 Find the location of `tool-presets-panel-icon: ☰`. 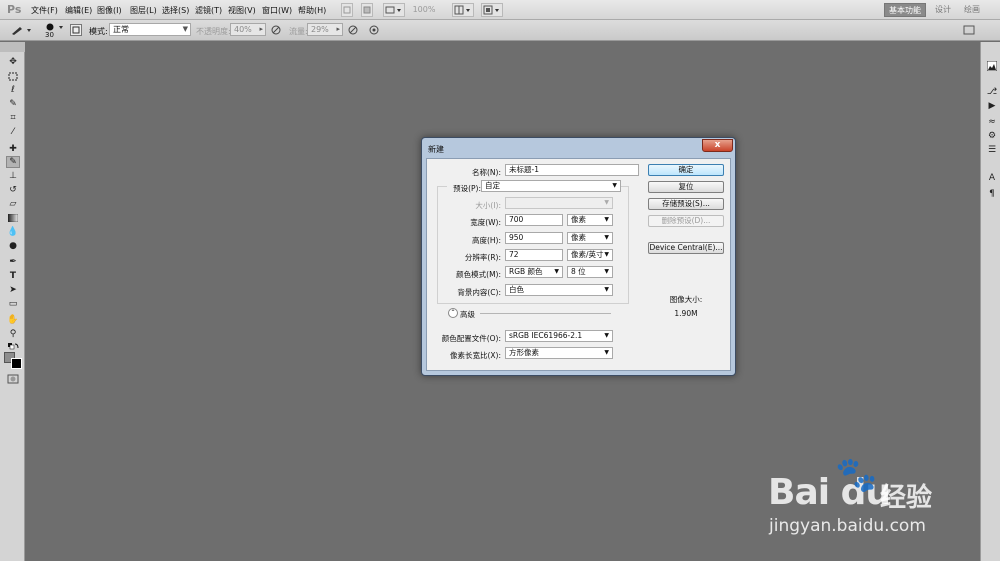

tool-presets-panel-icon: ☰ is located at coordinates (992, 150).